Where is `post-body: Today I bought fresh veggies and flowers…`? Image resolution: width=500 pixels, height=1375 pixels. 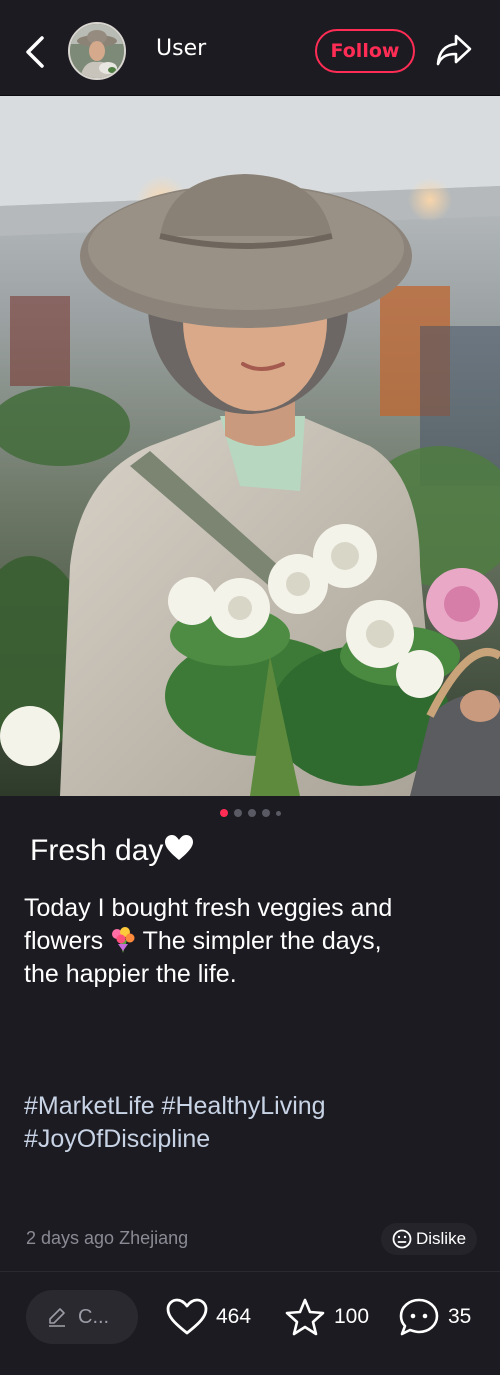 post-body: Today I bought fresh veggies and flowers… is located at coordinates (249, 941).